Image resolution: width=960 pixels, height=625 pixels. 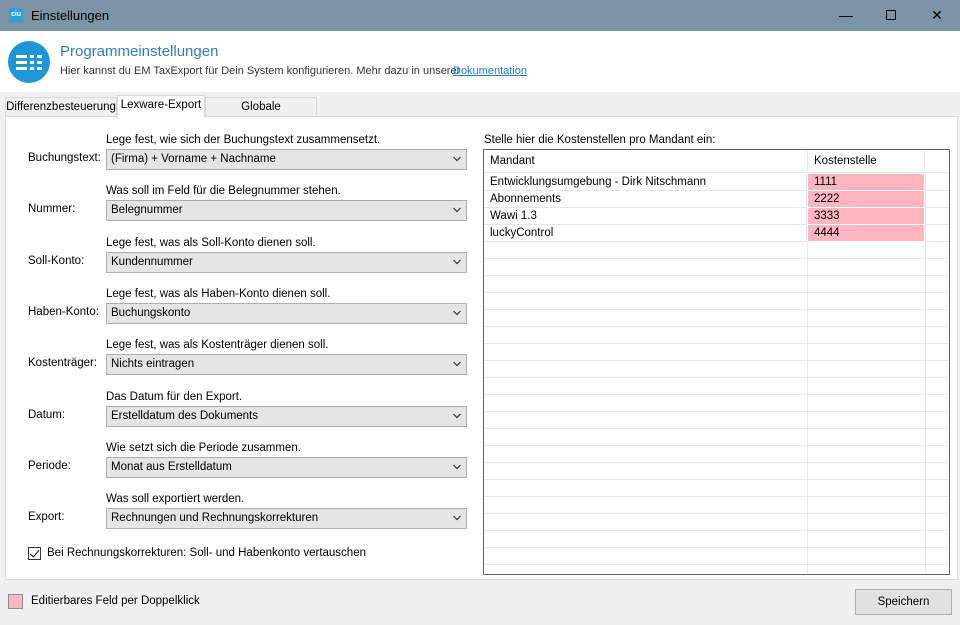 I want to click on cell-mandant: Entwicklungsumgebung - Dirk Nitschmann, so click(x=645, y=182).